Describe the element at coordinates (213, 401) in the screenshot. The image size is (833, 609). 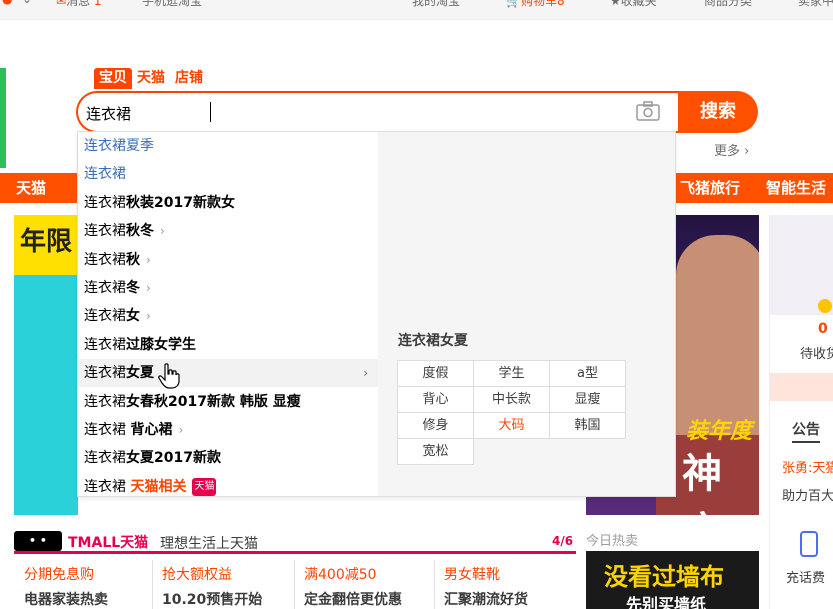
I see `suggestion-keyword: 女春秋2017新款 韩版 显瘦` at that location.